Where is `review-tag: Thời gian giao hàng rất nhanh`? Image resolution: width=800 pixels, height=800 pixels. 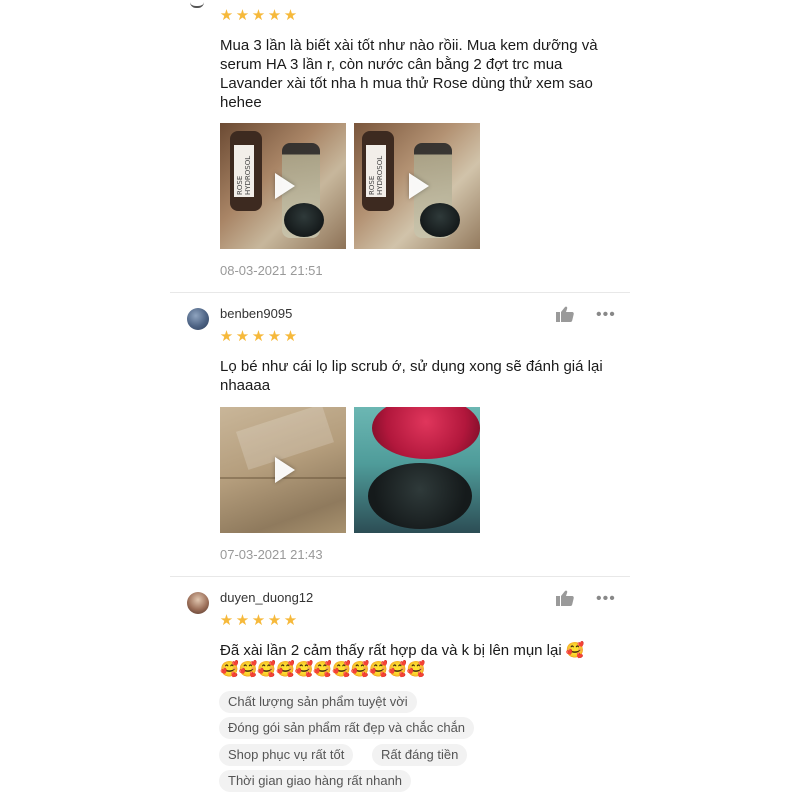
review-tag: Thời gian giao hàng rất nhanh is located at coordinates (315, 781).